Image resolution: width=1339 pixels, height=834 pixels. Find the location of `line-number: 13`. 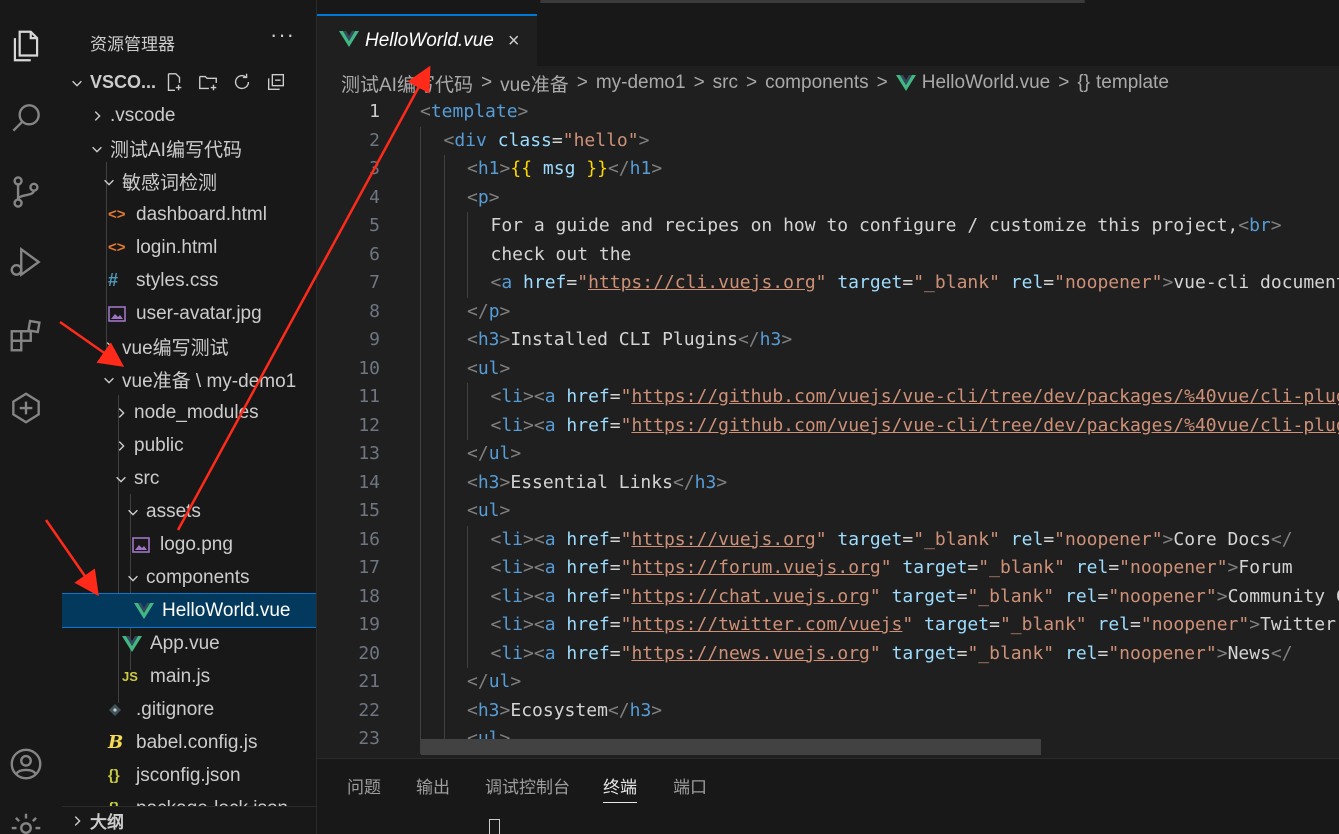

line-number: 13 is located at coordinates (369, 453).